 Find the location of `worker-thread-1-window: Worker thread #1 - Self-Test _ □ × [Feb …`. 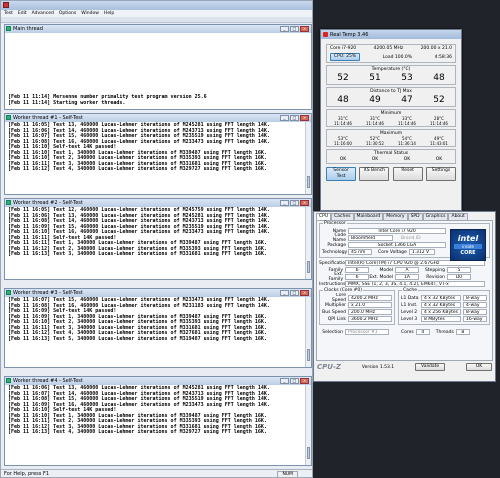

worker-thread-1-window: Worker thread #1 - Self-Test _ □ × [Feb … is located at coordinates (158, 154).